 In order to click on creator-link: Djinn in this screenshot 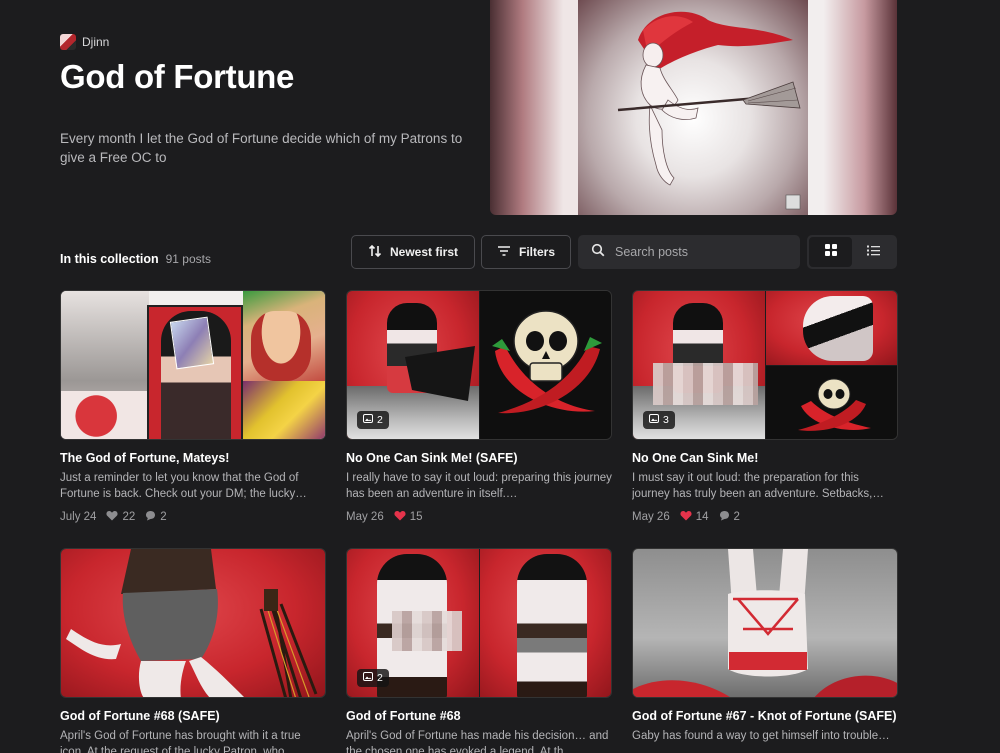, I will do `click(84, 42)`.